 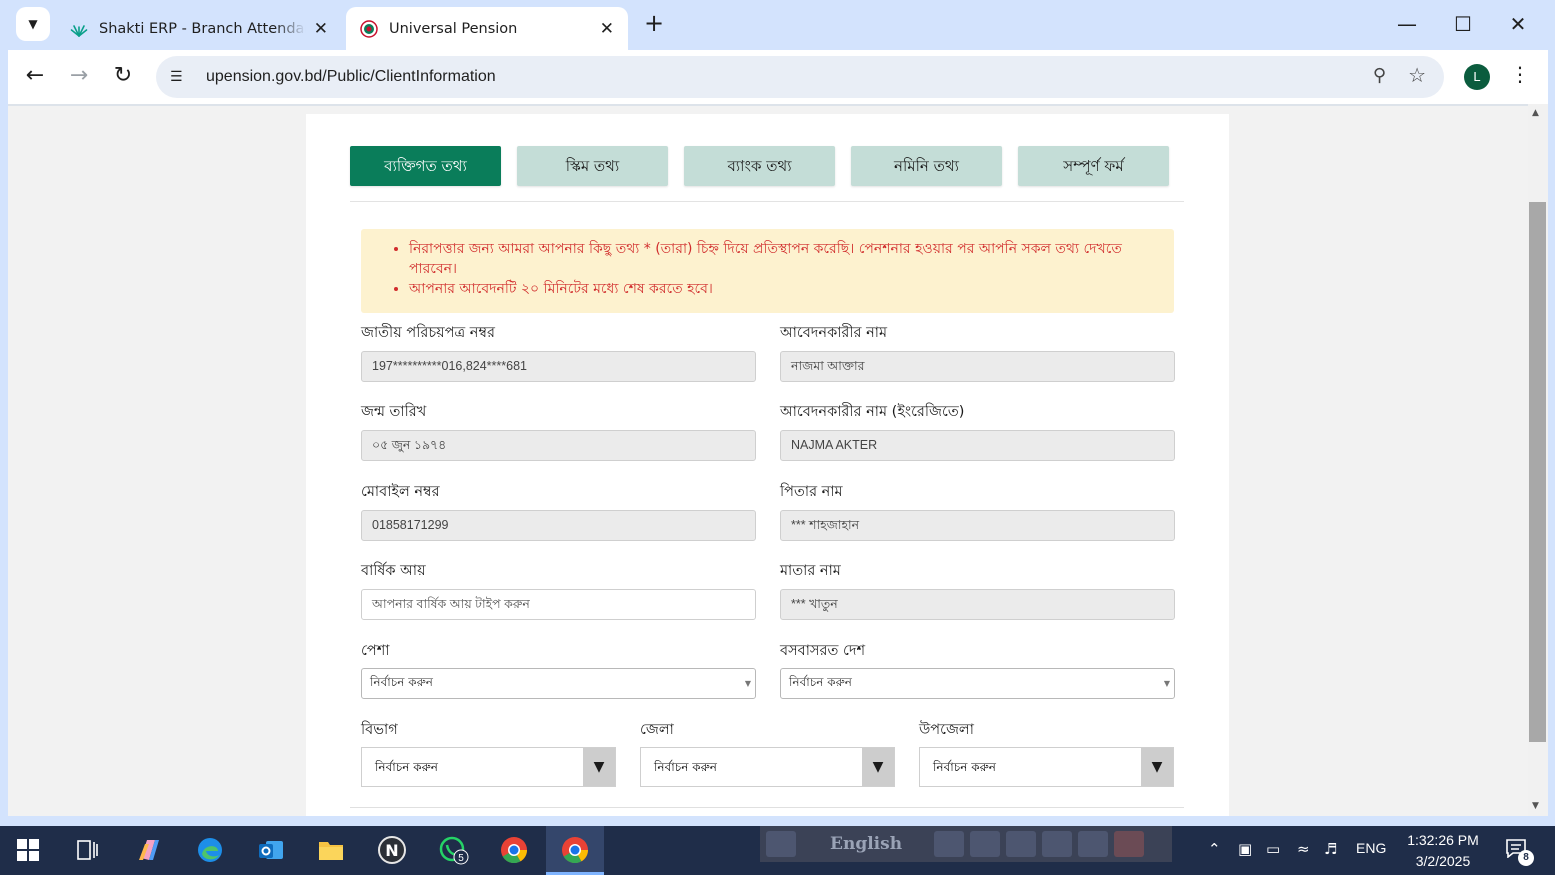 I want to click on division-value: নির্বাচন করুন, so click(x=406, y=767).